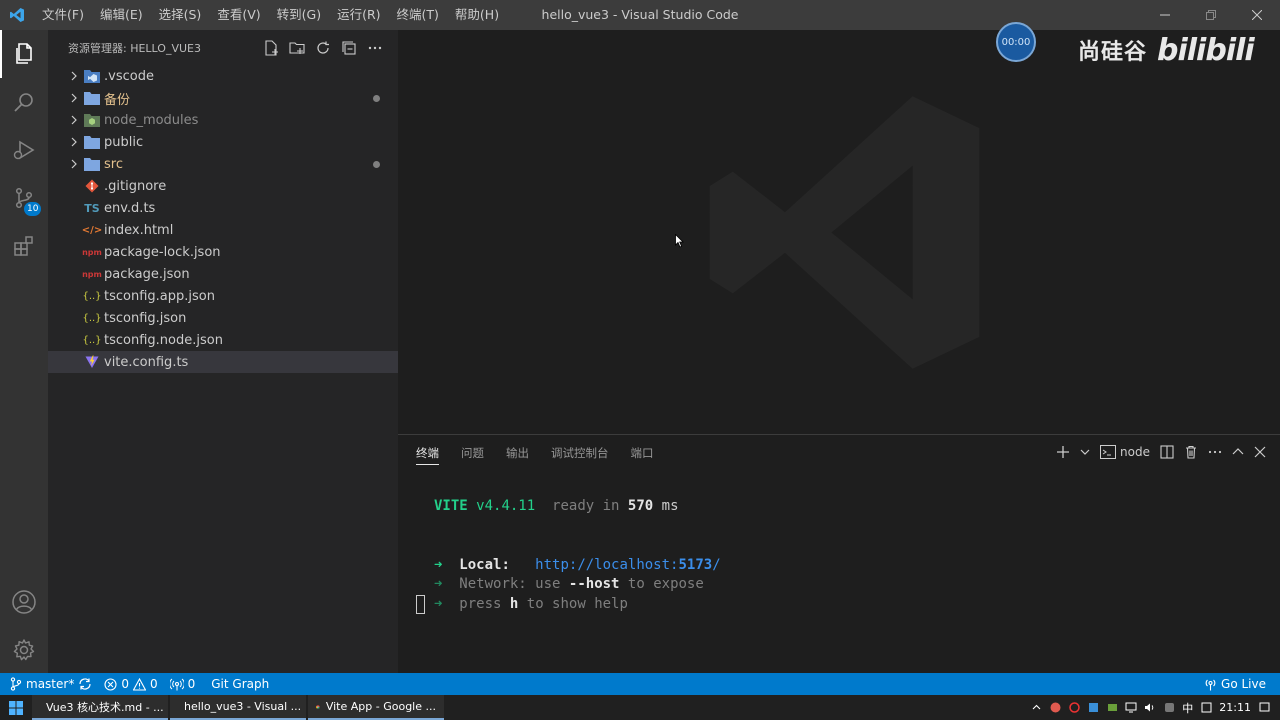  What do you see at coordinates (418, 15) in the screenshot?
I see `menu-terminal: 终端(T)` at bounding box center [418, 15].